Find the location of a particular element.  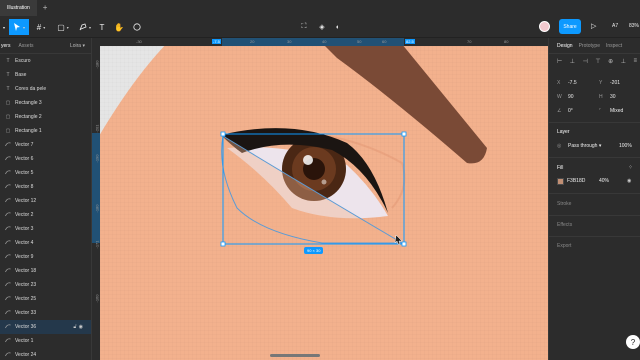

new-tab-button: + is located at coordinates (45, 8).